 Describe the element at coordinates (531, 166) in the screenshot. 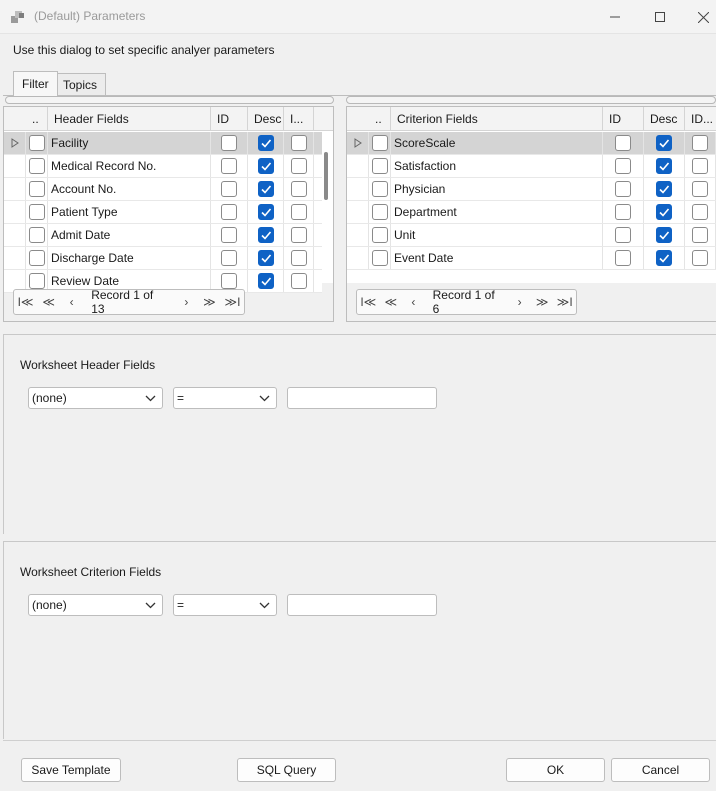

I see `table-row: Satisfaction` at that location.